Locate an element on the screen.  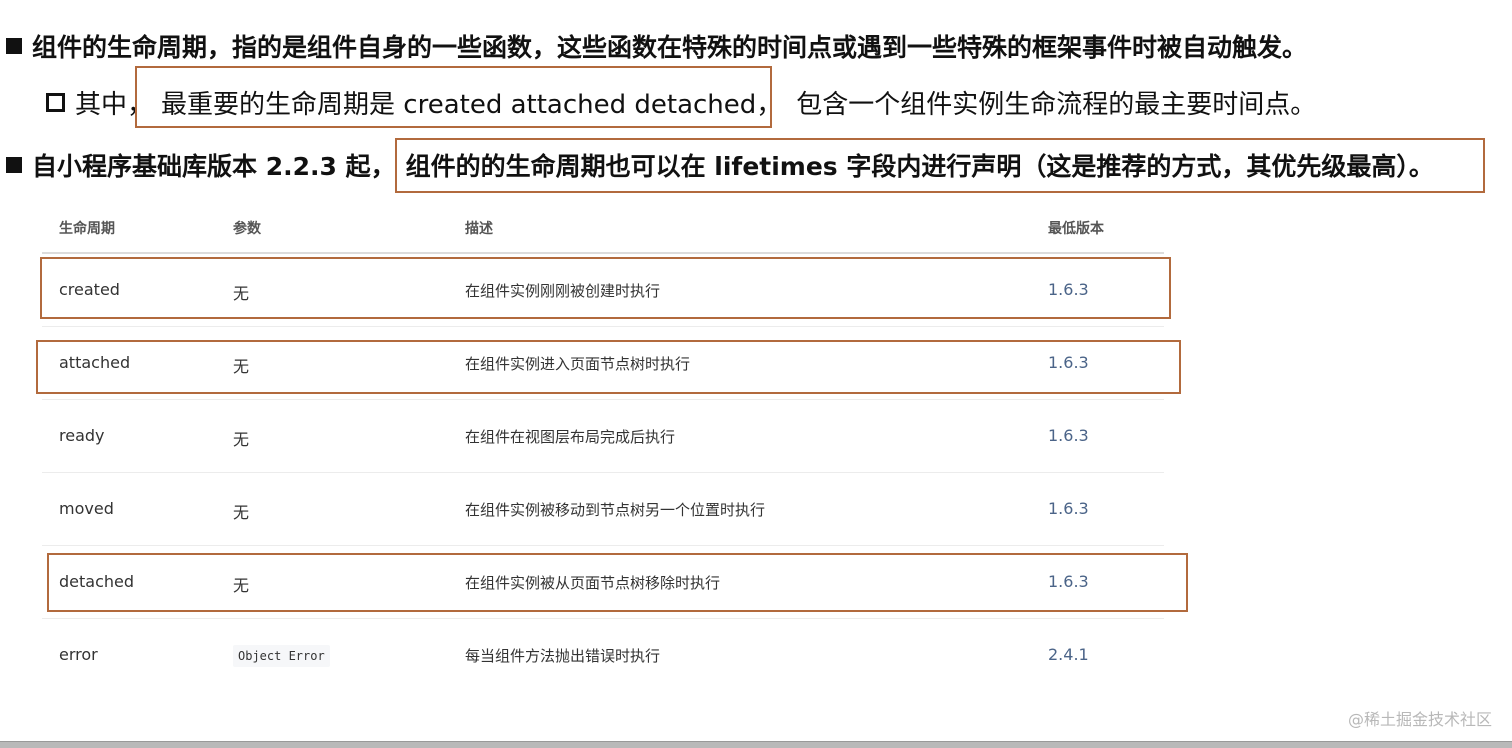
watermark: @稀土掘金技术社区 is located at coordinates (1419, 719).